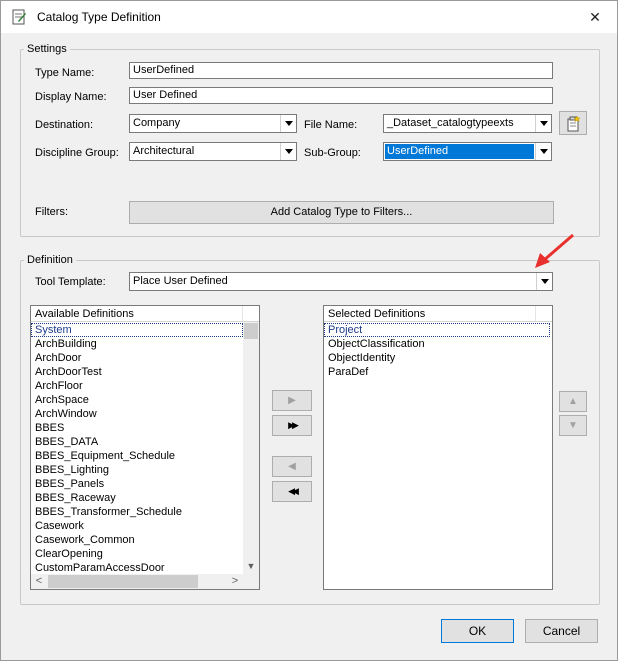 This screenshot has width=618, height=661. I want to click on add-one-button: ▶, so click(292, 400).